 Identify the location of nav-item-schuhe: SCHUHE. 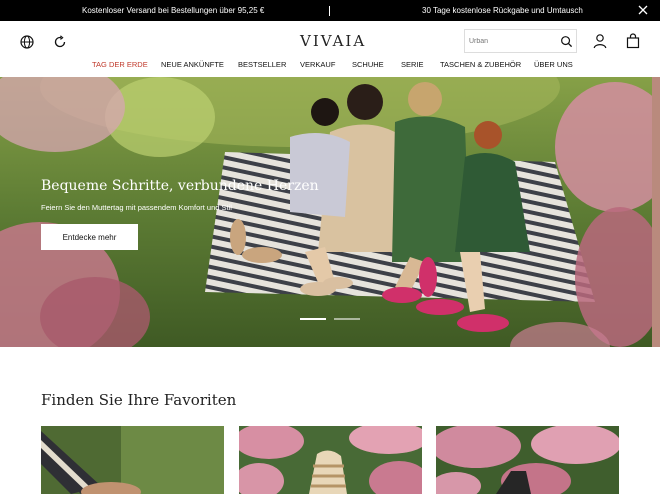
(368, 64).